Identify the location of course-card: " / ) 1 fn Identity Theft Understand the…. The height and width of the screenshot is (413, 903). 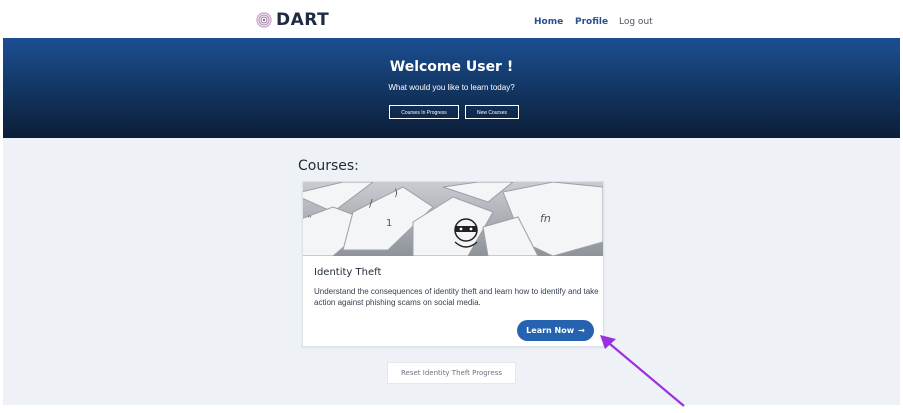
(453, 264).